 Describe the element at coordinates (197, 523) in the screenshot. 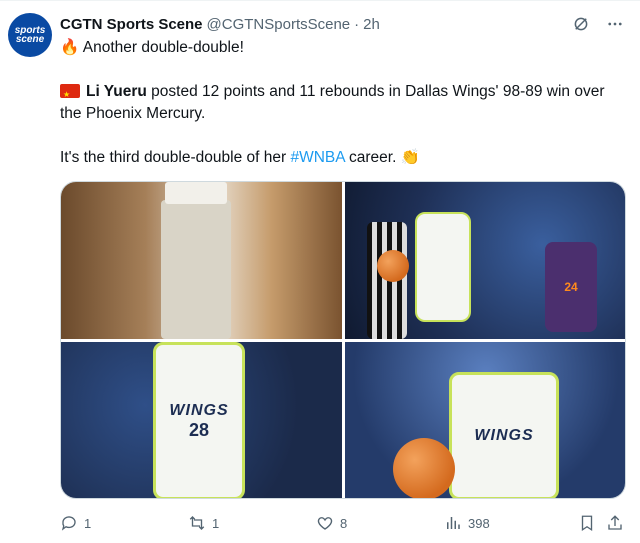

I see `repost-icon` at that location.